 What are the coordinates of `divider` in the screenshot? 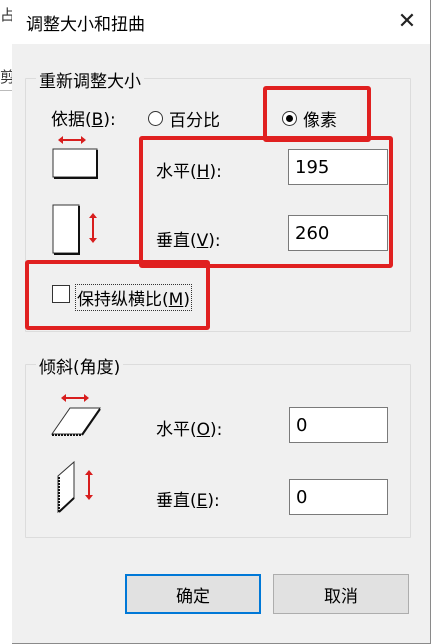 It's located at (6, 90).